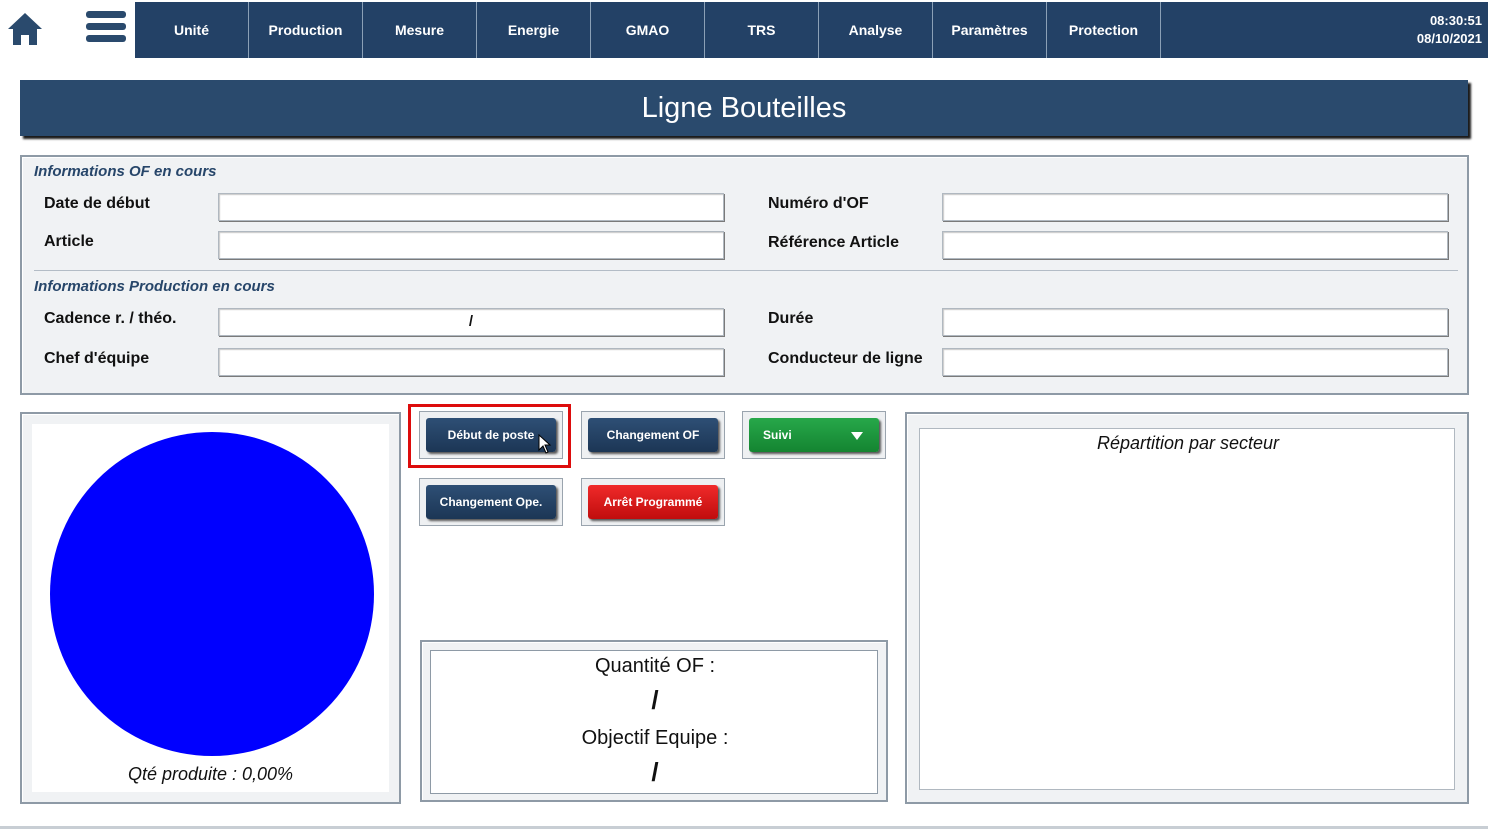 The width and height of the screenshot is (1488, 831). Describe the element at coordinates (471, 322) in the screenshot. I see `field-cadence: /` at that location.